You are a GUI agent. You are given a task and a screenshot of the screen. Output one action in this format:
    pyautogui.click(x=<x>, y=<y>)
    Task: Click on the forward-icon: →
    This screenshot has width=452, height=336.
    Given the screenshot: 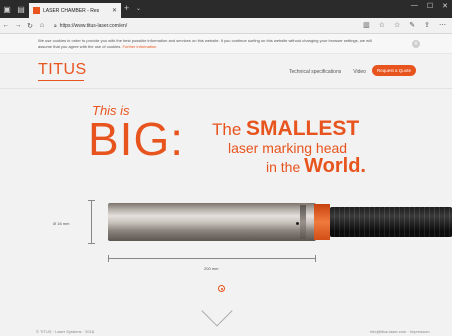 What is the action you would take?
    pyautogui.click(x=18, y=25)
    